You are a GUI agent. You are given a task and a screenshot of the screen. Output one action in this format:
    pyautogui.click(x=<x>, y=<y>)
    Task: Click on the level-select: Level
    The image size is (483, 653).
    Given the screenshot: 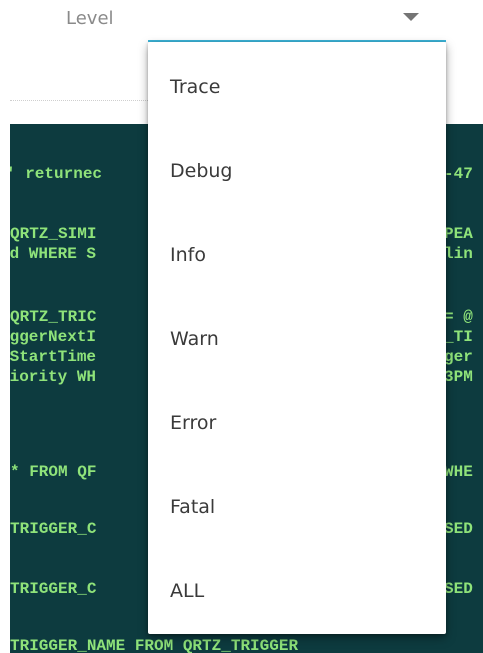 What is the action you would take?
    pyautogui.click(x=241, y=24)
    